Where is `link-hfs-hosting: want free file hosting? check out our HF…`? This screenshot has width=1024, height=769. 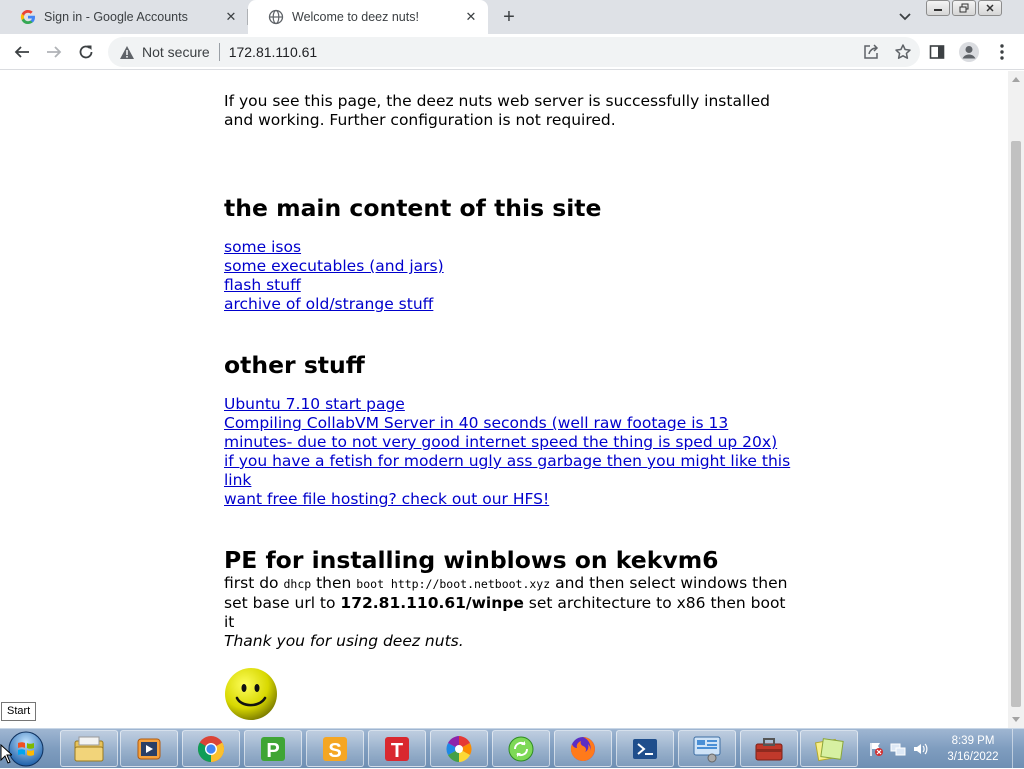
link-hfs-hosting: want free file hosting? check out our HF… is located at coordinates (509, 499).